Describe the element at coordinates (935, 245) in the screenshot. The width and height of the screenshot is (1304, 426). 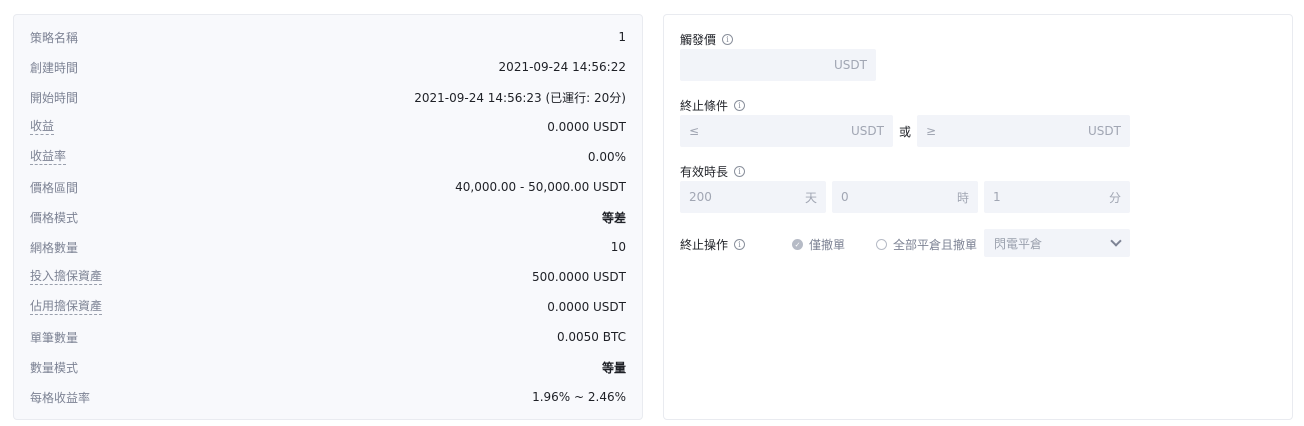
I see `radio-close-all-label: 全部平倉且撤單` at that location.